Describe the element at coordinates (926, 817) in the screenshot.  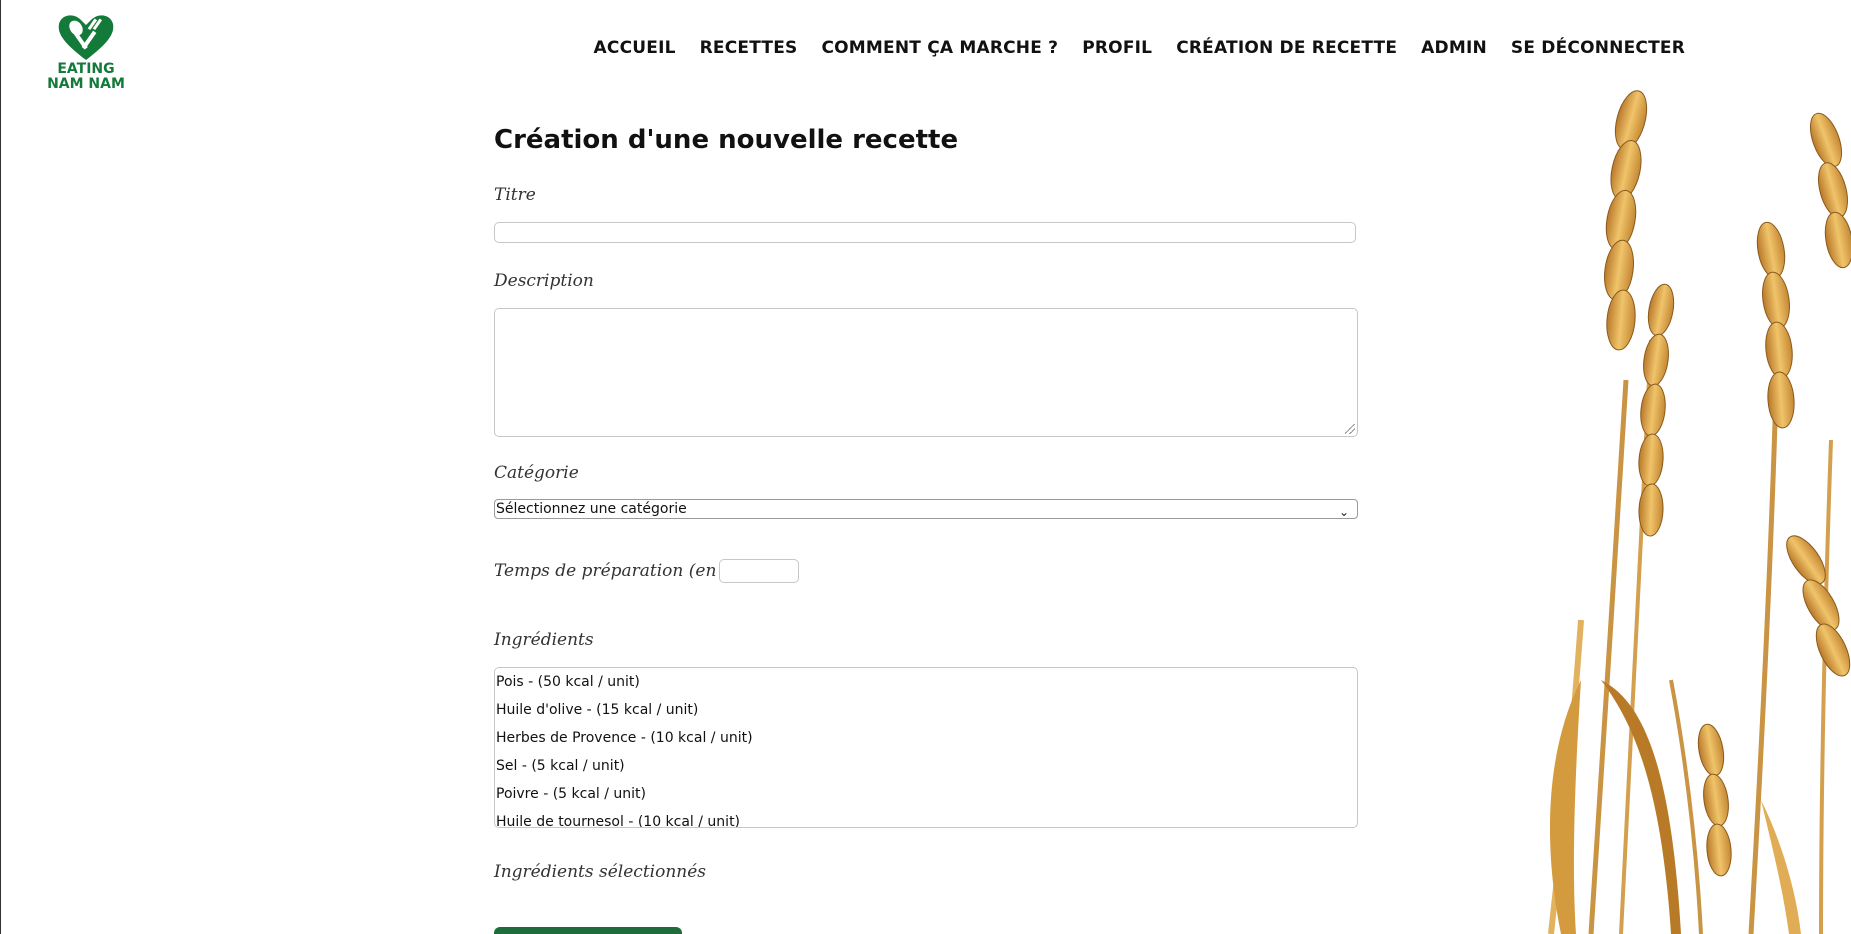
I see `ingredient-option: Huile de tournesol - (10 kcal / unit)` at that location.